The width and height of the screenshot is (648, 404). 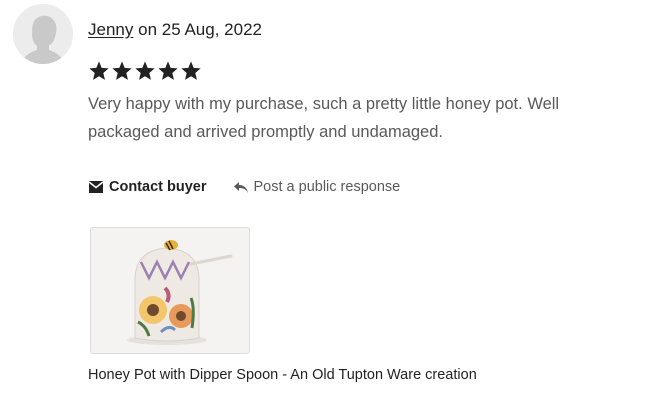 I want to click on date-prefix: on, so click(x=148, y=29).